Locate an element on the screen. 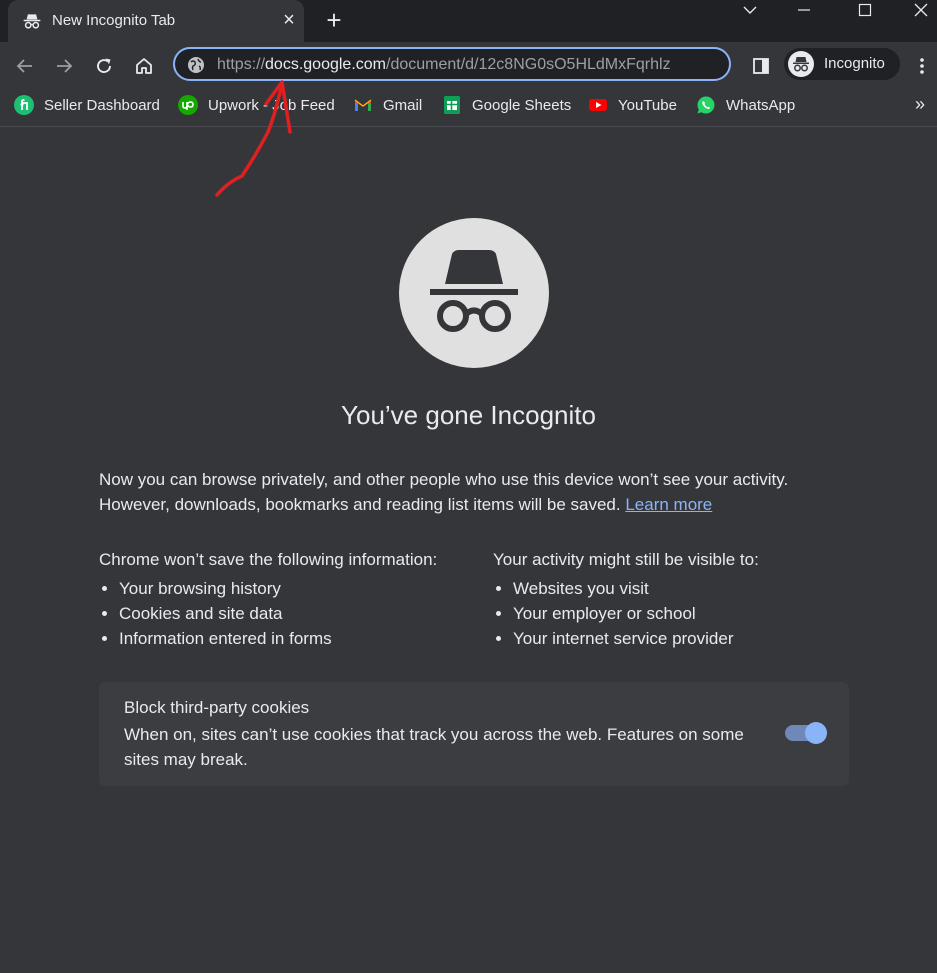 This screenshot has height=973, width=937. forward-button is located at coordinates (64, 66).